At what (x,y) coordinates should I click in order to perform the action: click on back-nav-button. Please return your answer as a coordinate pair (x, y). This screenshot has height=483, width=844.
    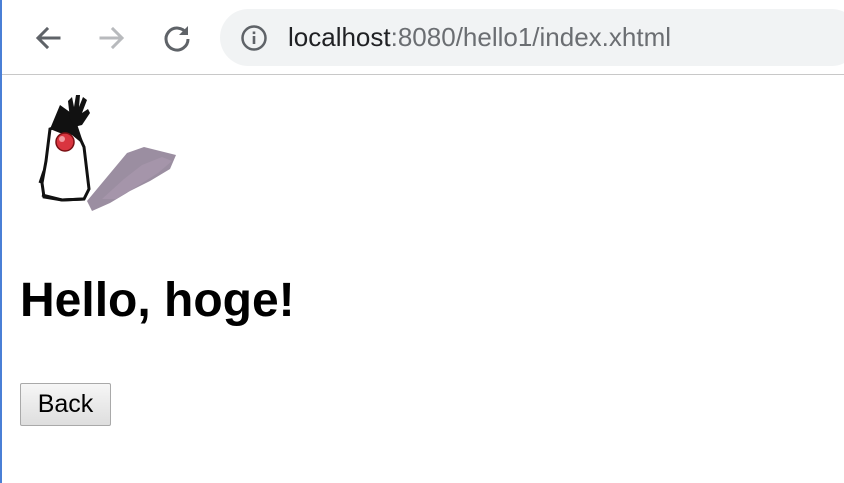
    Looking at the image, I should click on (48, 38).